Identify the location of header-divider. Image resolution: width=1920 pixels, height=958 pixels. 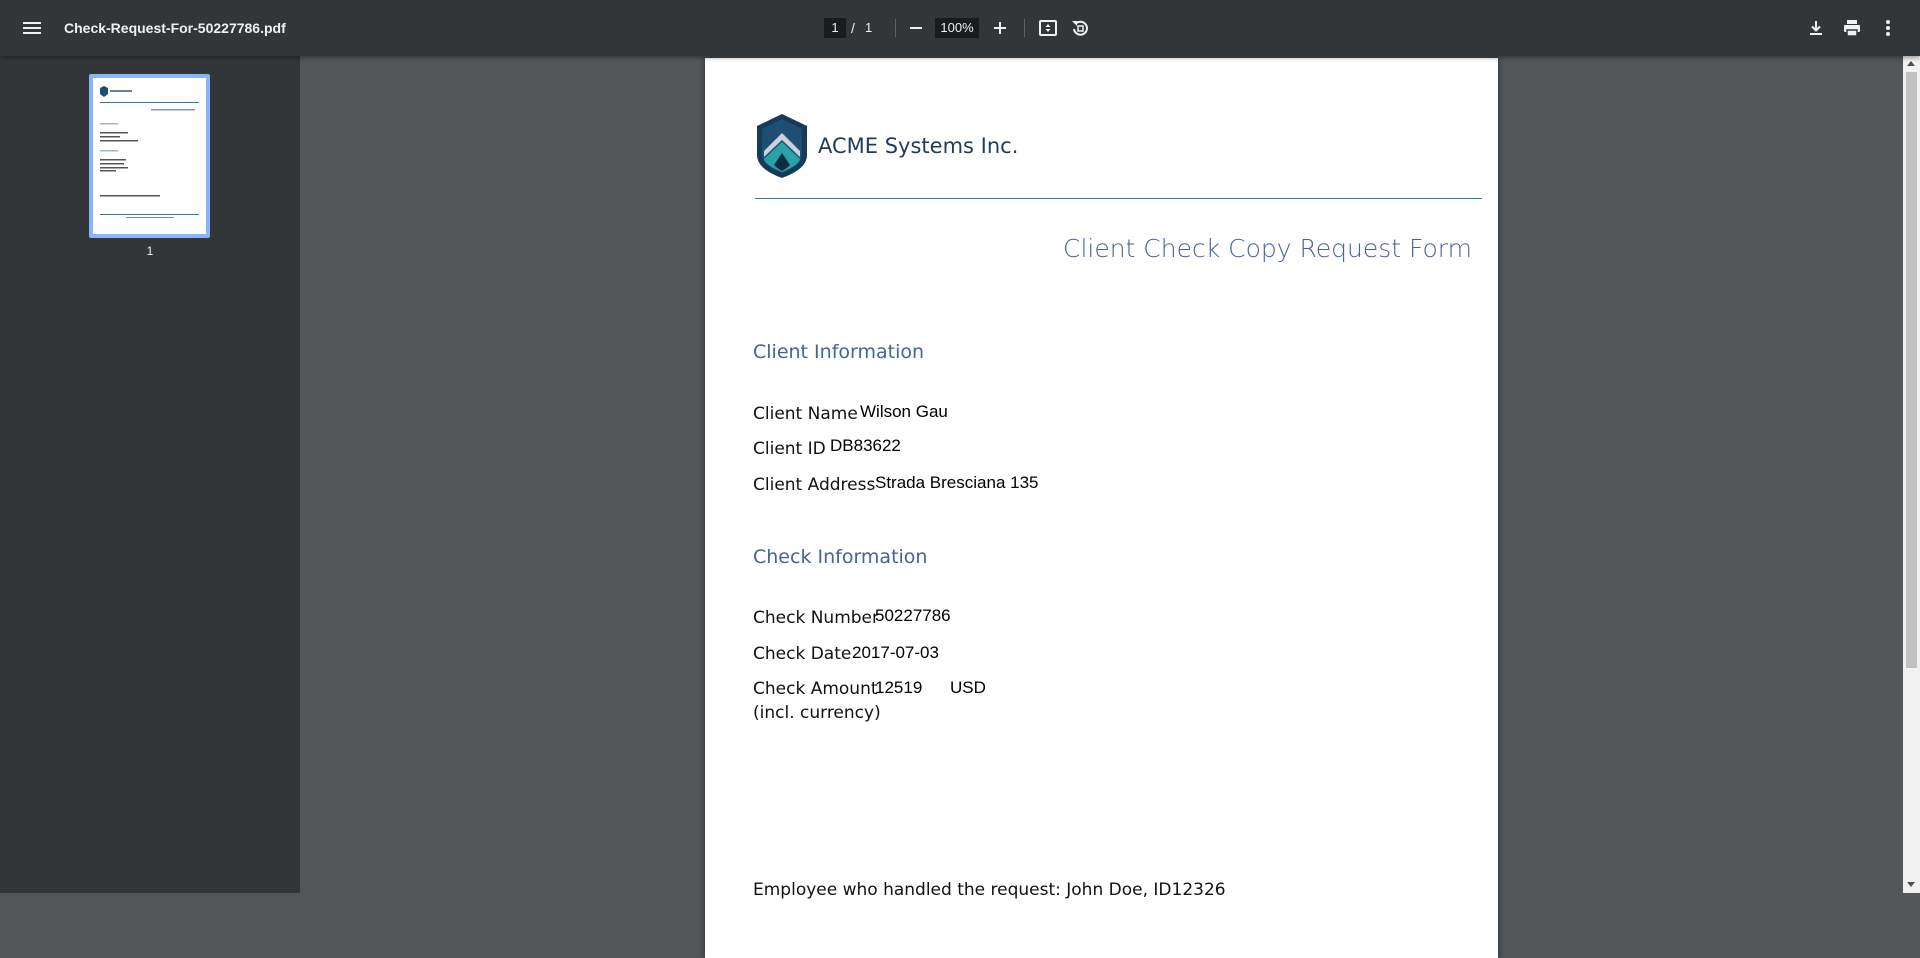
(1118, 198).